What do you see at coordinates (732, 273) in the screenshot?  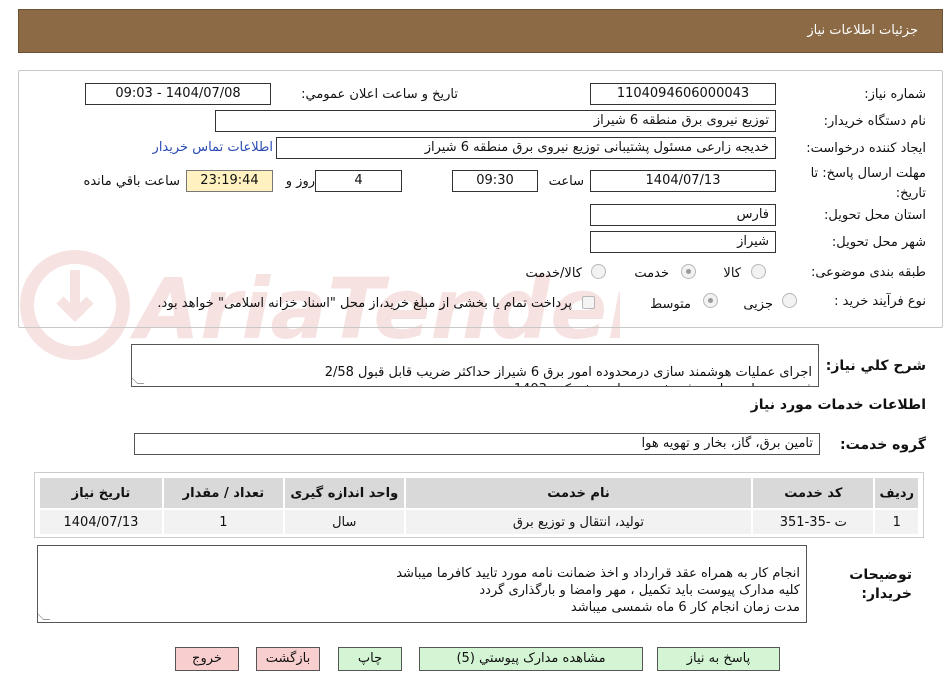 I see `category-goods-label: کالا` at bounding box center [732, 273].